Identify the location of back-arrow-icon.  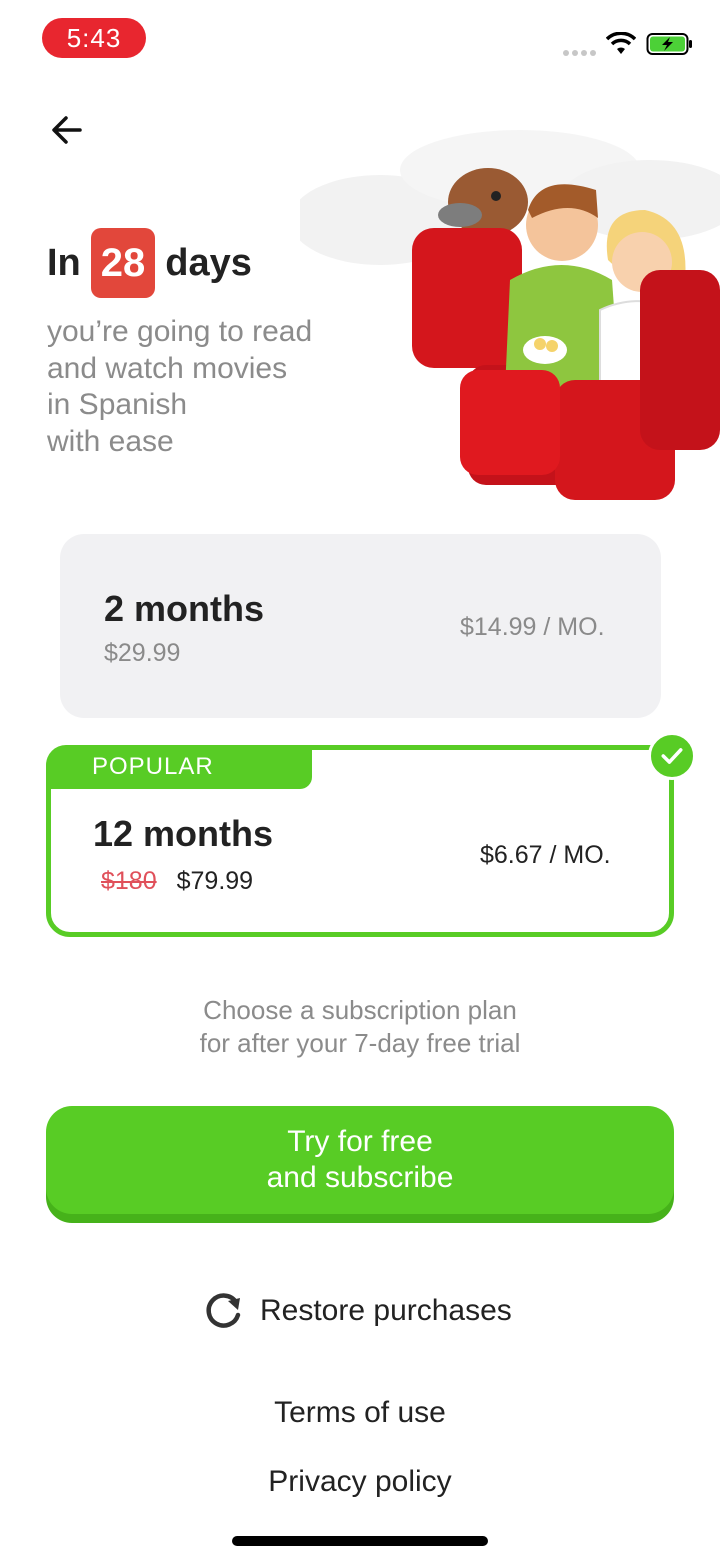
(68, 130).